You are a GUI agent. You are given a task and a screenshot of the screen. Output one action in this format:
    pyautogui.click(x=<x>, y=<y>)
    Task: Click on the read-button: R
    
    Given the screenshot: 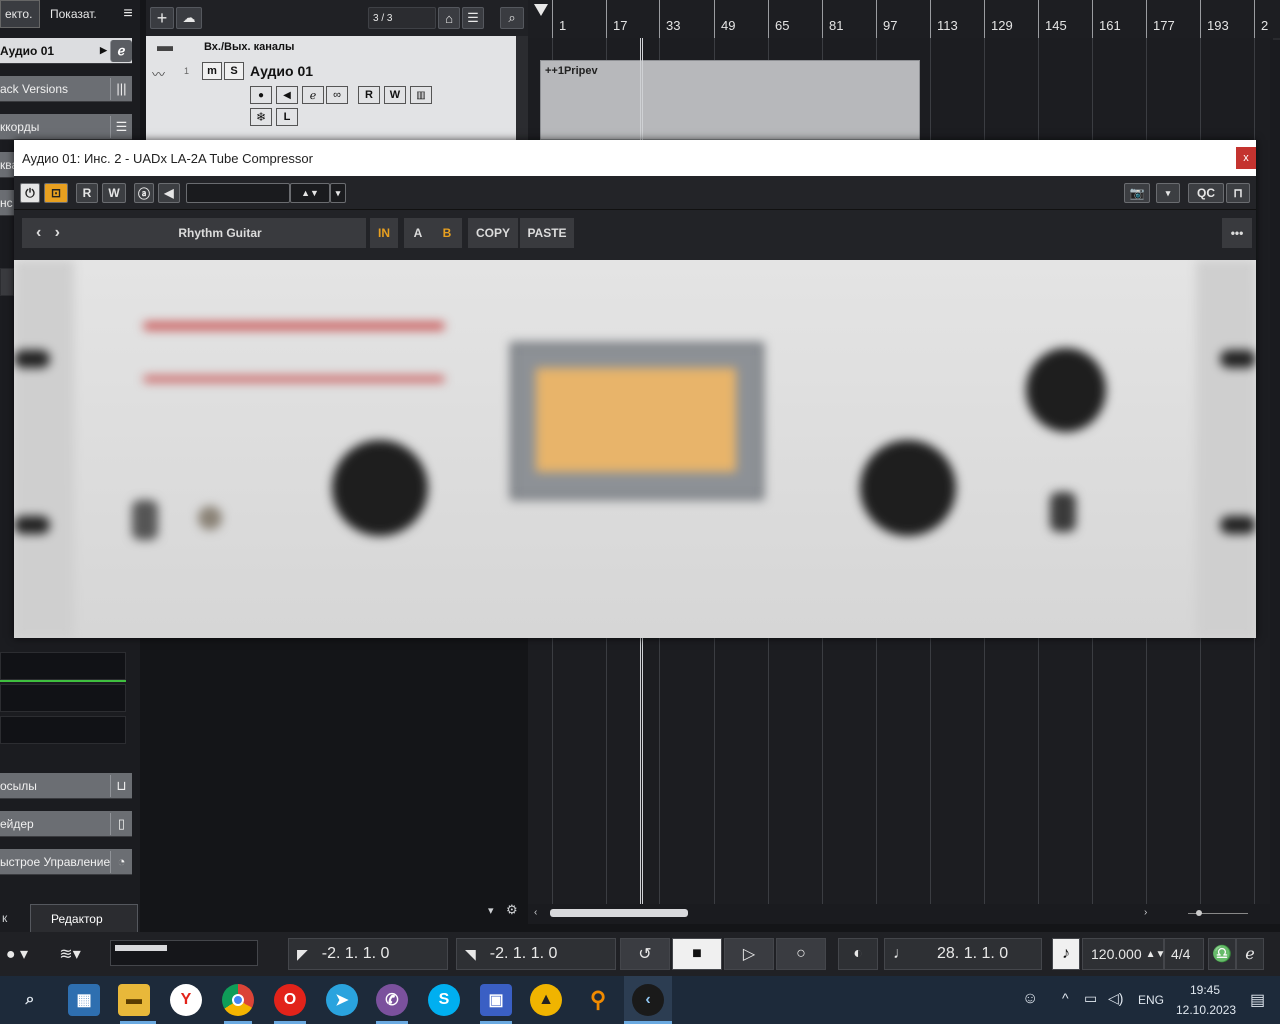 What is the action you would take?
    pyautogui.click(x=87, y=193)
    